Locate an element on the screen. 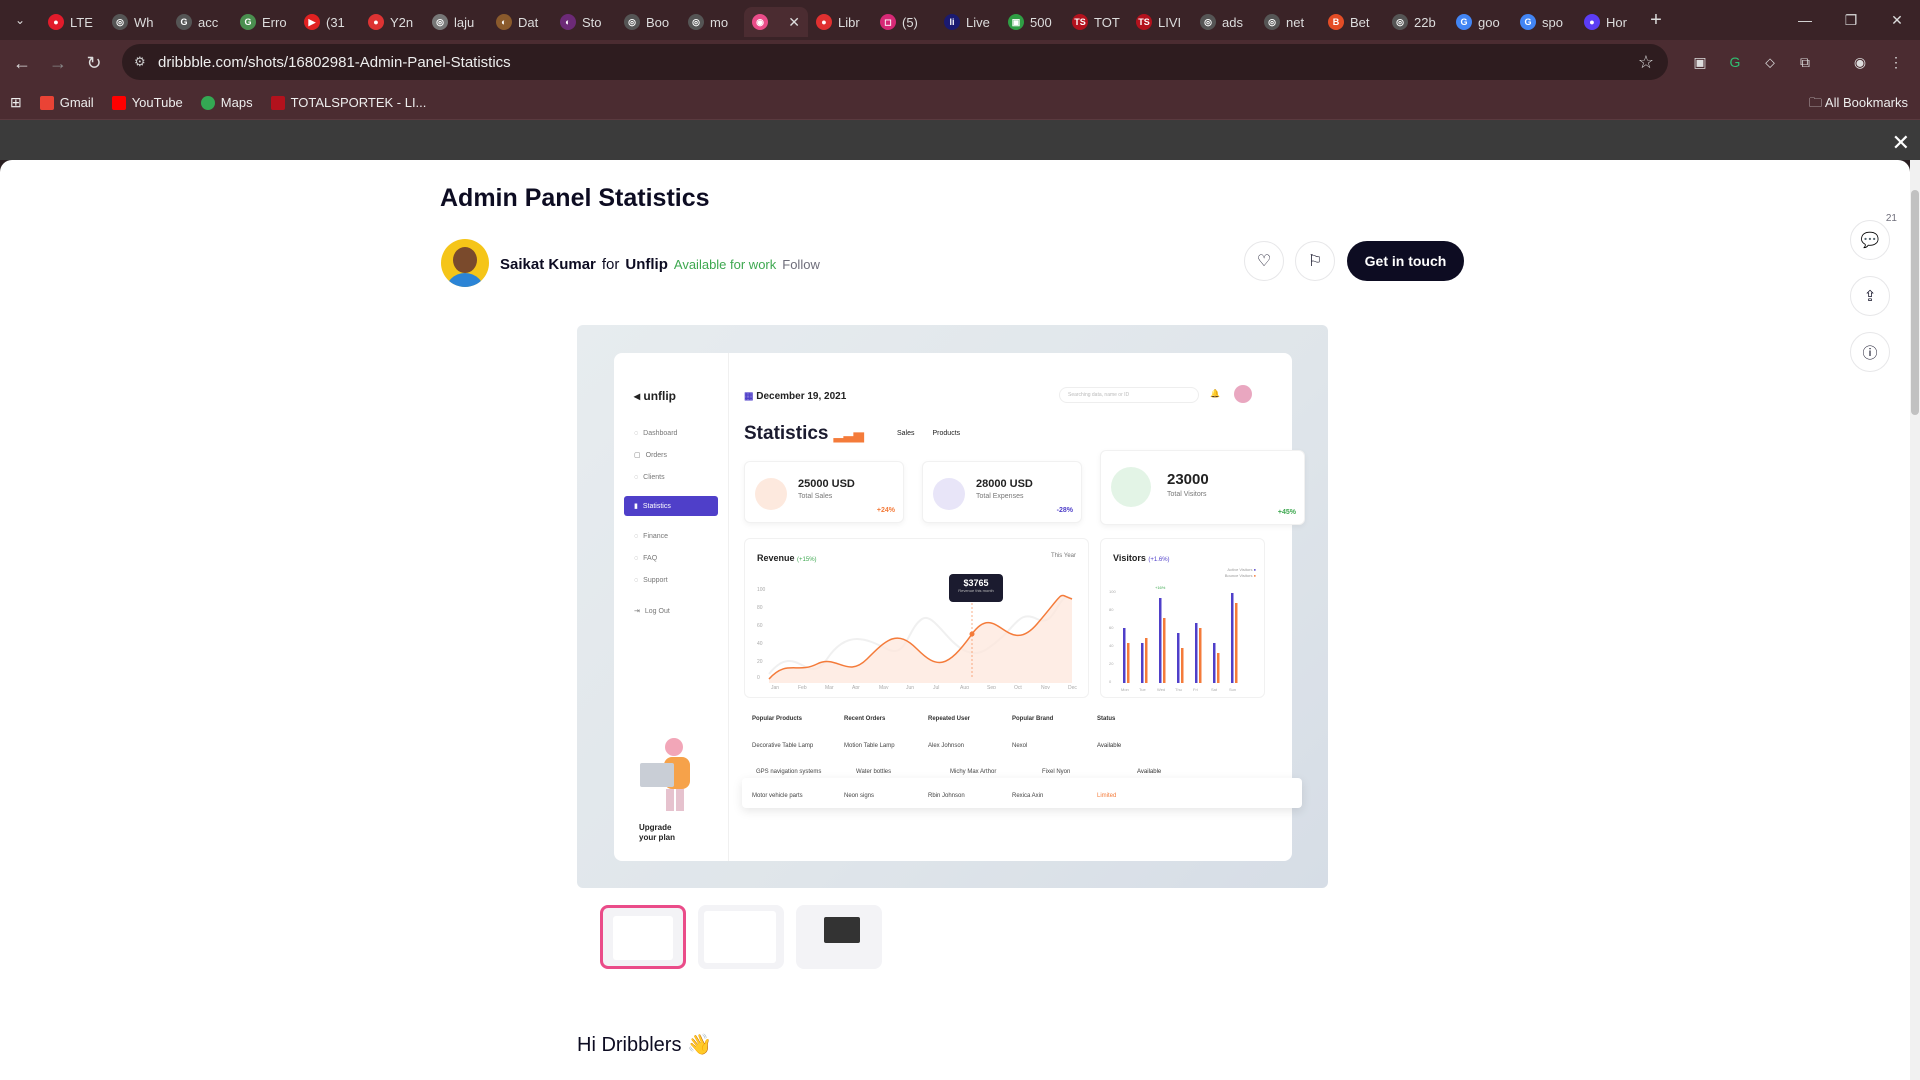 This screenshot has height=1080, width=1920. restore-icon: ❐ is located at coordinates (1851, 20).